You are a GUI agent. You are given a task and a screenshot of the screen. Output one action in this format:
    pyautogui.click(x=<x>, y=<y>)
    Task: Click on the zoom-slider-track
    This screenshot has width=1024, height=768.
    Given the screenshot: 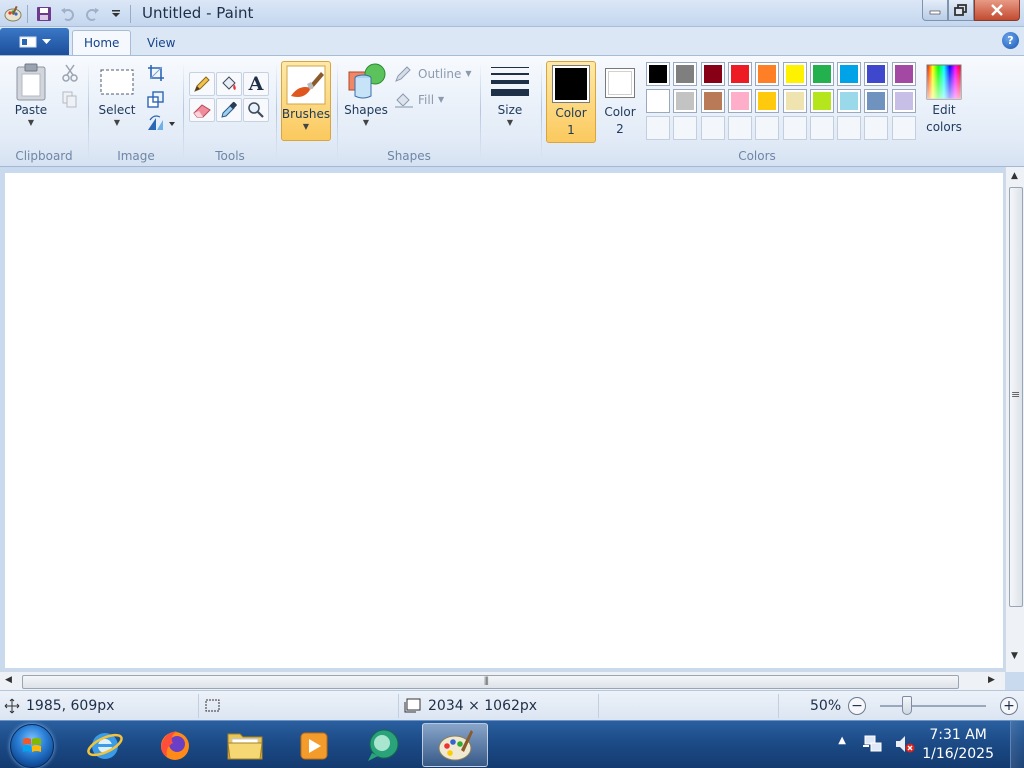 What is the action you would take?
    pyautogui.click(x=933, y=706)
    